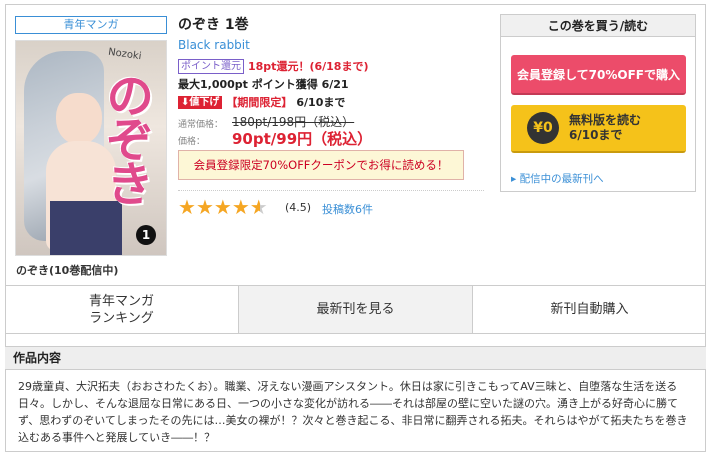 Image resolution: width=710 pixels, height=454 pixels. Describe the element at coordinates (347, 209) in the screenshot. I see `reviews-link: 投稿数6件` at that location.